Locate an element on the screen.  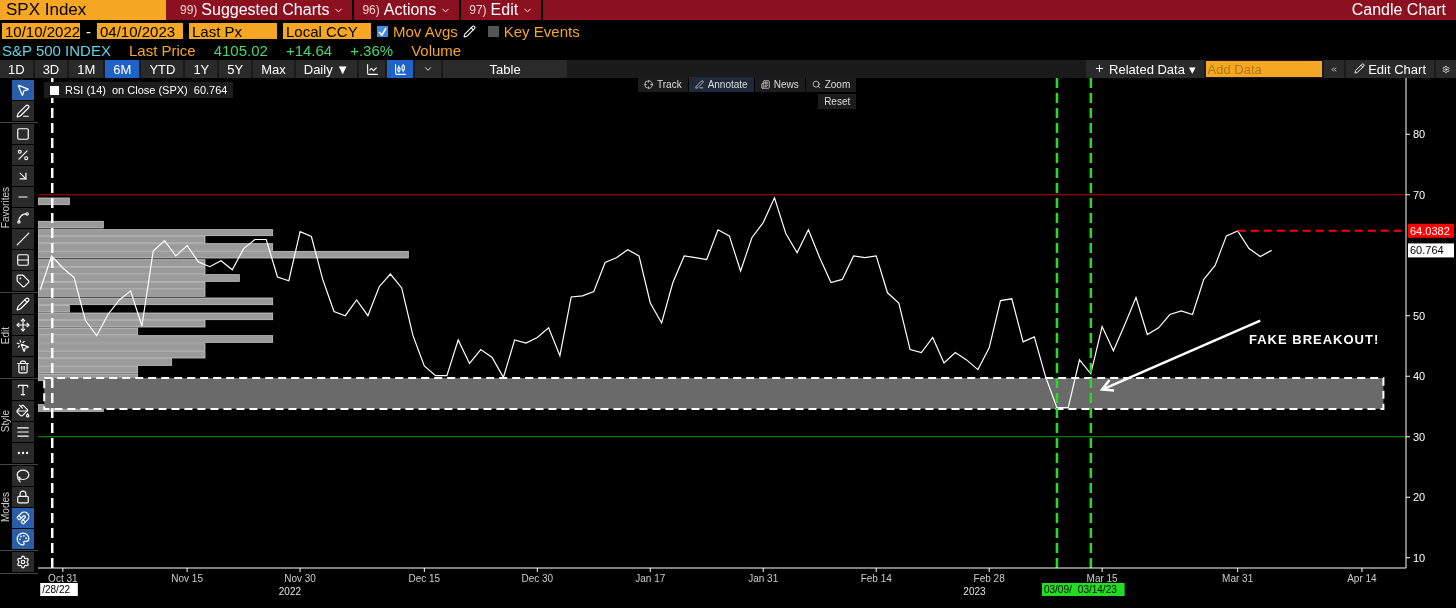
option-label: Mov Avgs is located at coordinates (425, 31).